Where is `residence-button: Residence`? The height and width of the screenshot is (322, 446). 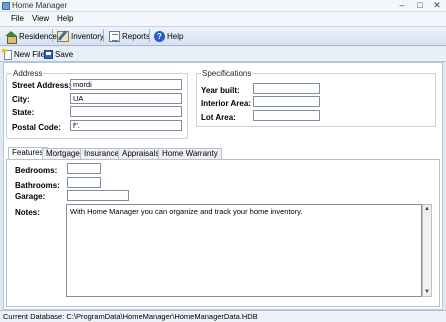 residence-button: Residence is located at coordinates (31, 36).